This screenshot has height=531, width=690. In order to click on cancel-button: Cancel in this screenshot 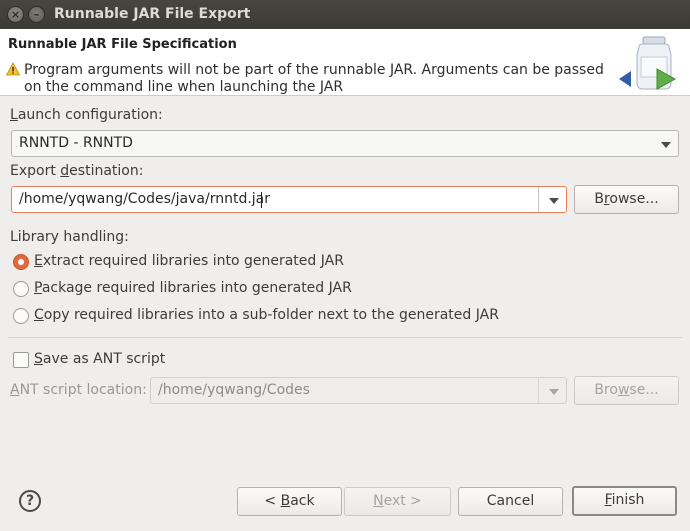, I will do `click(510, 501)`.